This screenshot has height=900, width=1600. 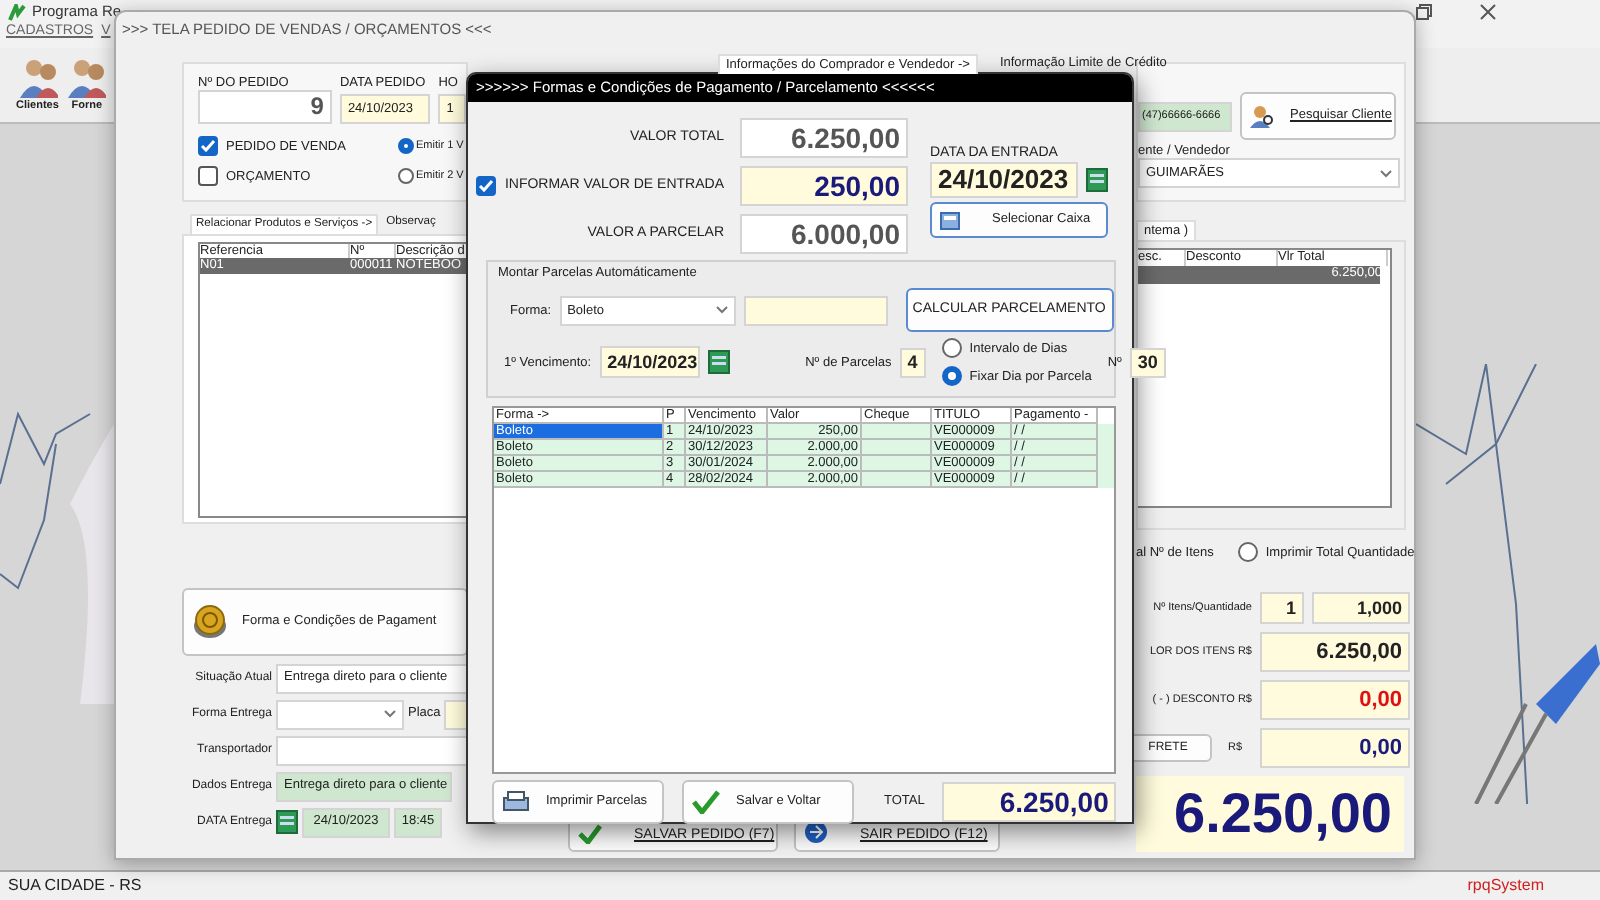 I want to click on restore-icon, so click(x=1424, y=12).